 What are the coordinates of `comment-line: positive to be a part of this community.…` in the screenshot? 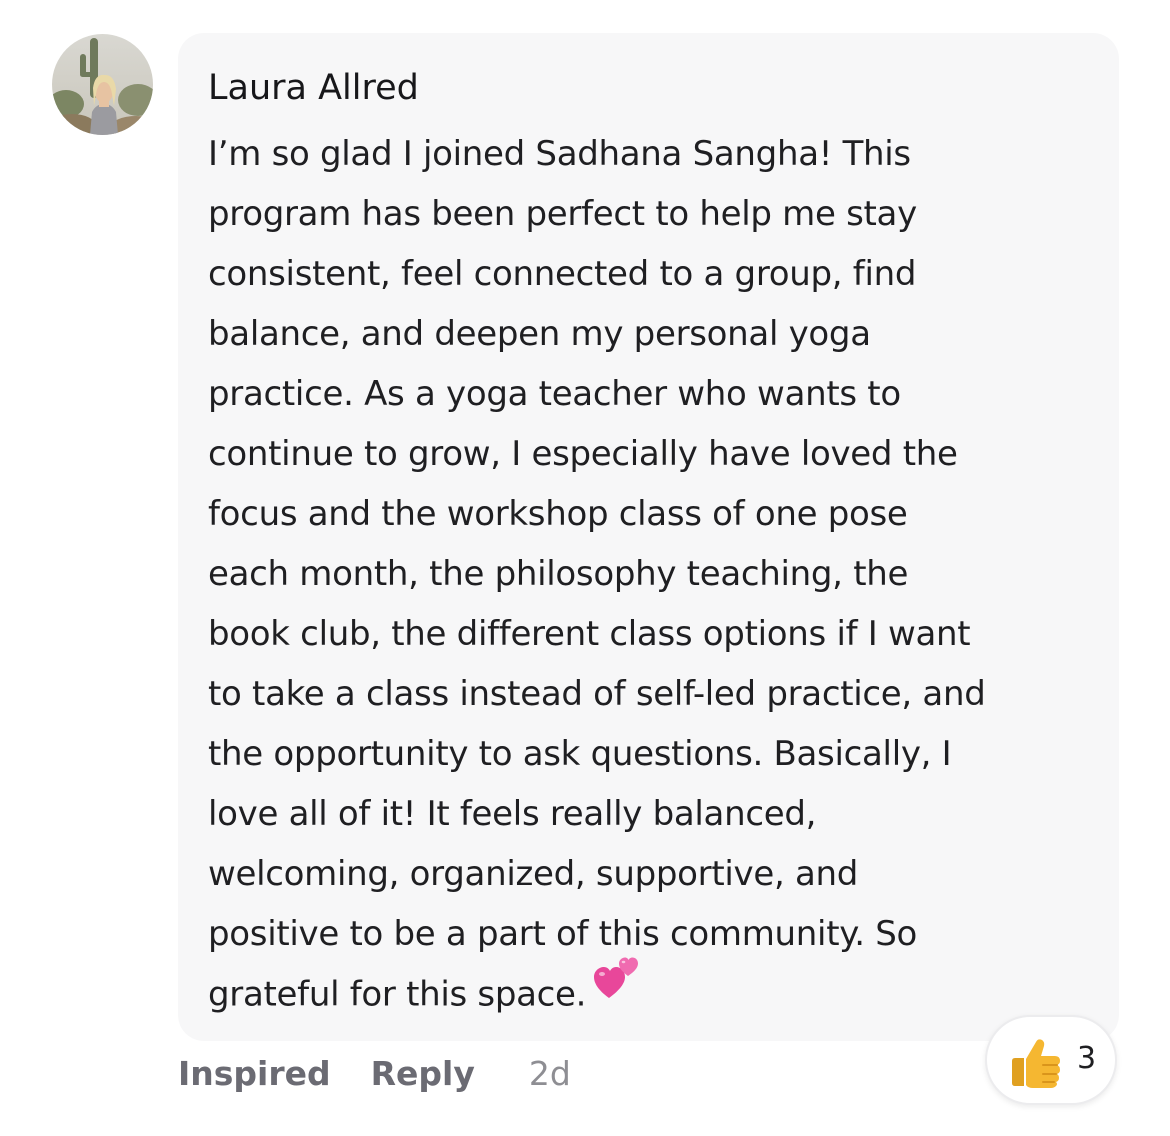 It's located at (563, 934).